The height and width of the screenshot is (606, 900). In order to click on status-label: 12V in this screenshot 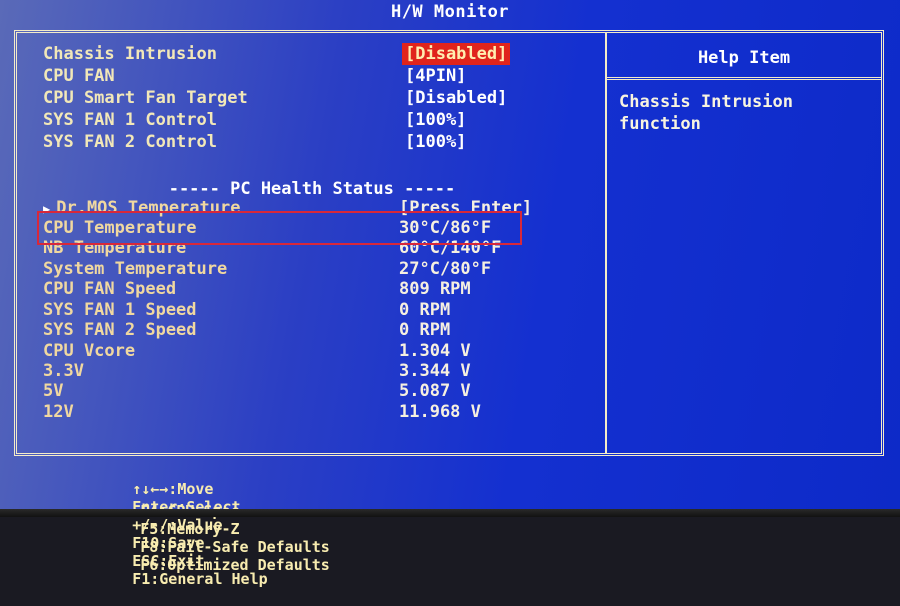, I will do `click(58, 412)`.